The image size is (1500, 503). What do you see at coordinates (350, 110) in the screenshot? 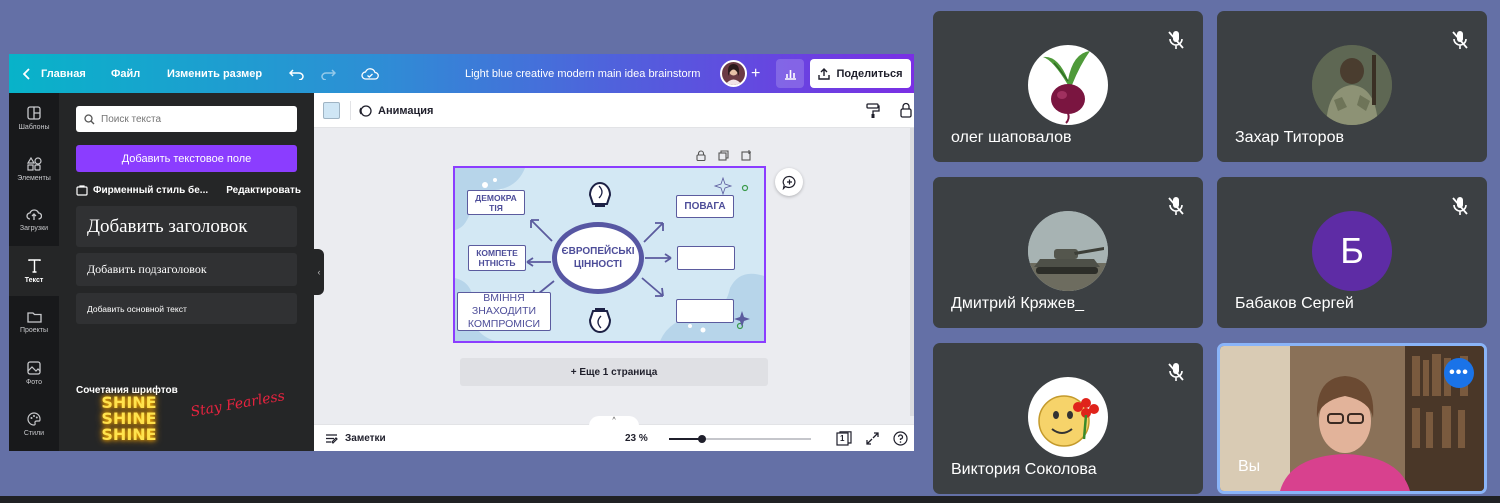
I see `toolbar-divider` at bounding box center [350, 110].